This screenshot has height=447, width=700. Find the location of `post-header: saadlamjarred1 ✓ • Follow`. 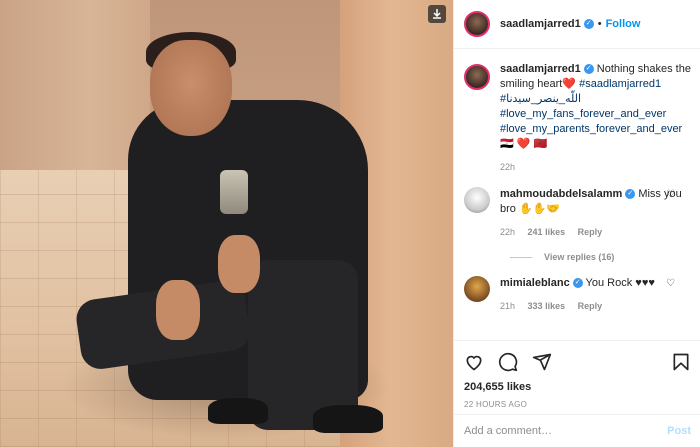

post-header: saadlamjarred1 ✓ • Follow is located at coordinates (577, 24).